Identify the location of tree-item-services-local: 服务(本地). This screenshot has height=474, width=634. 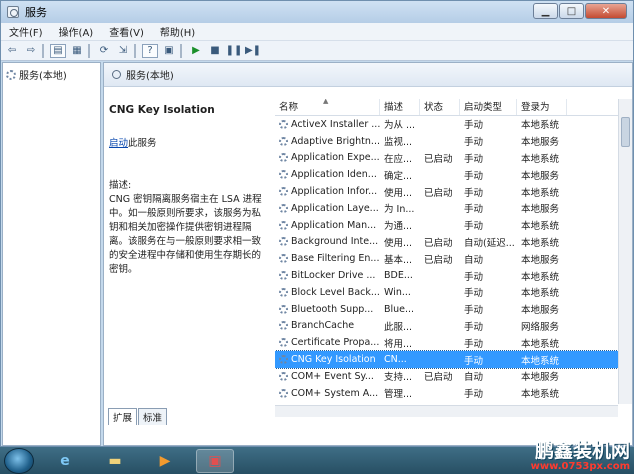
(51, 74).